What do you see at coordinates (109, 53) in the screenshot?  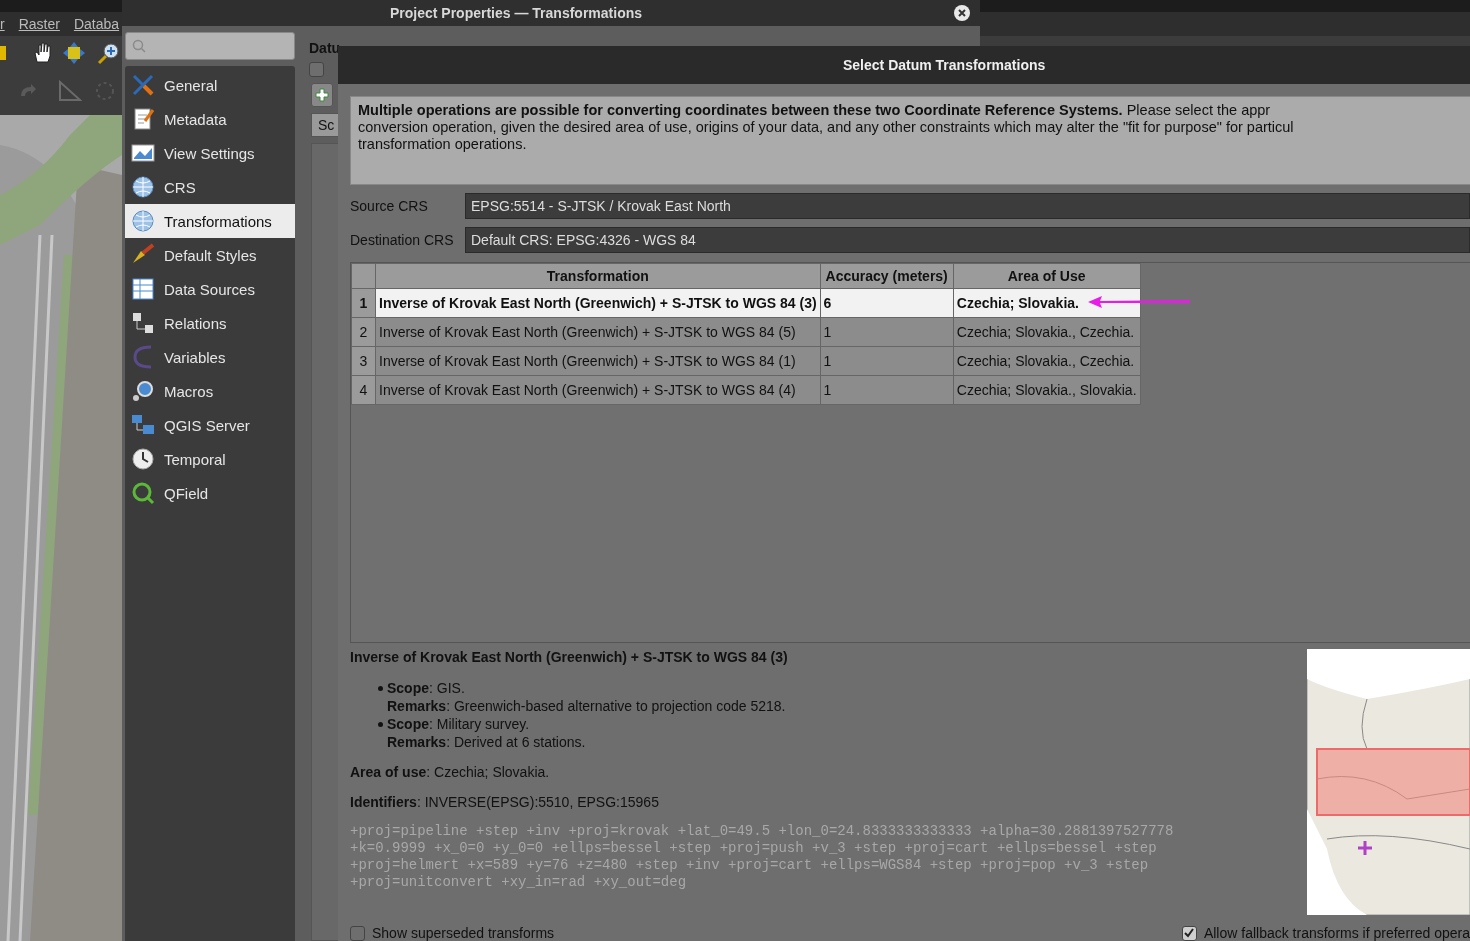 I see `zoom-in-icon` at bounding box center [109, 53].